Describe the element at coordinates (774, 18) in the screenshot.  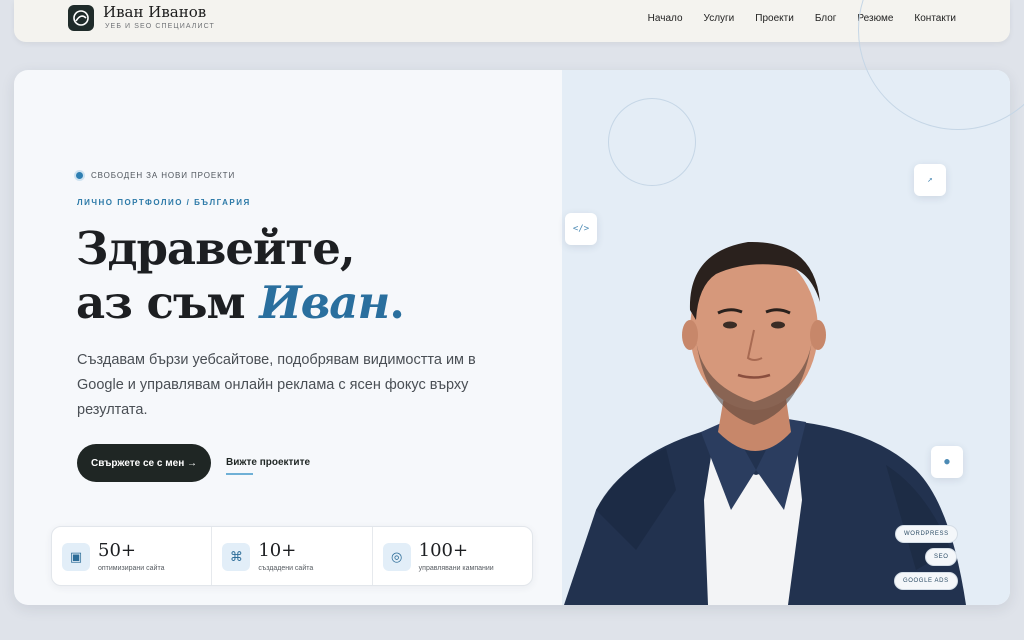
I see `nav-item-projects: Проекти` at that location.